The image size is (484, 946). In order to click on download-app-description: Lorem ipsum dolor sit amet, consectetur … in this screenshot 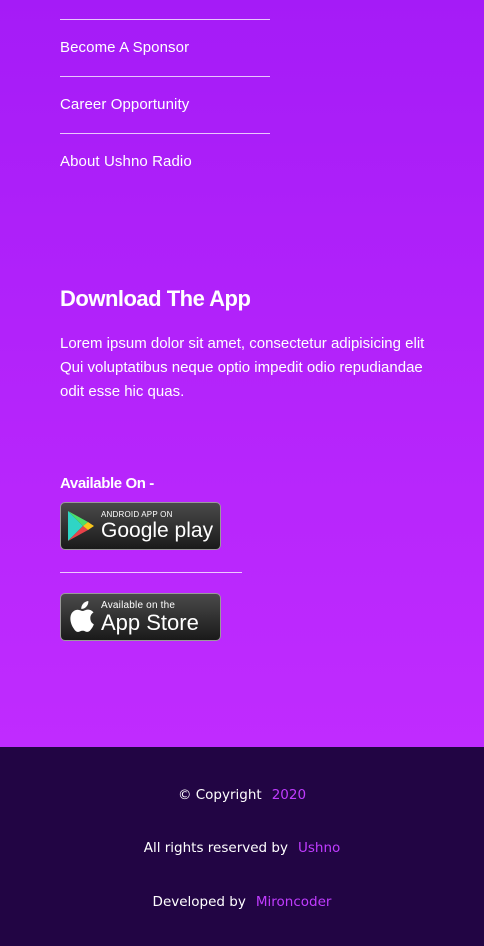, I will do `click(242, 367)`.